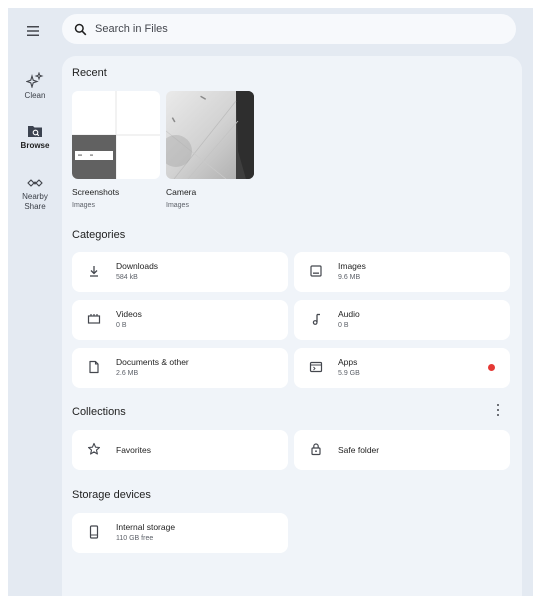 This screenshot has width=533, height=596. Describe the element at coordinates (180, 450) in the screenshot. I see `collection-favorites: Favorites` at that location.